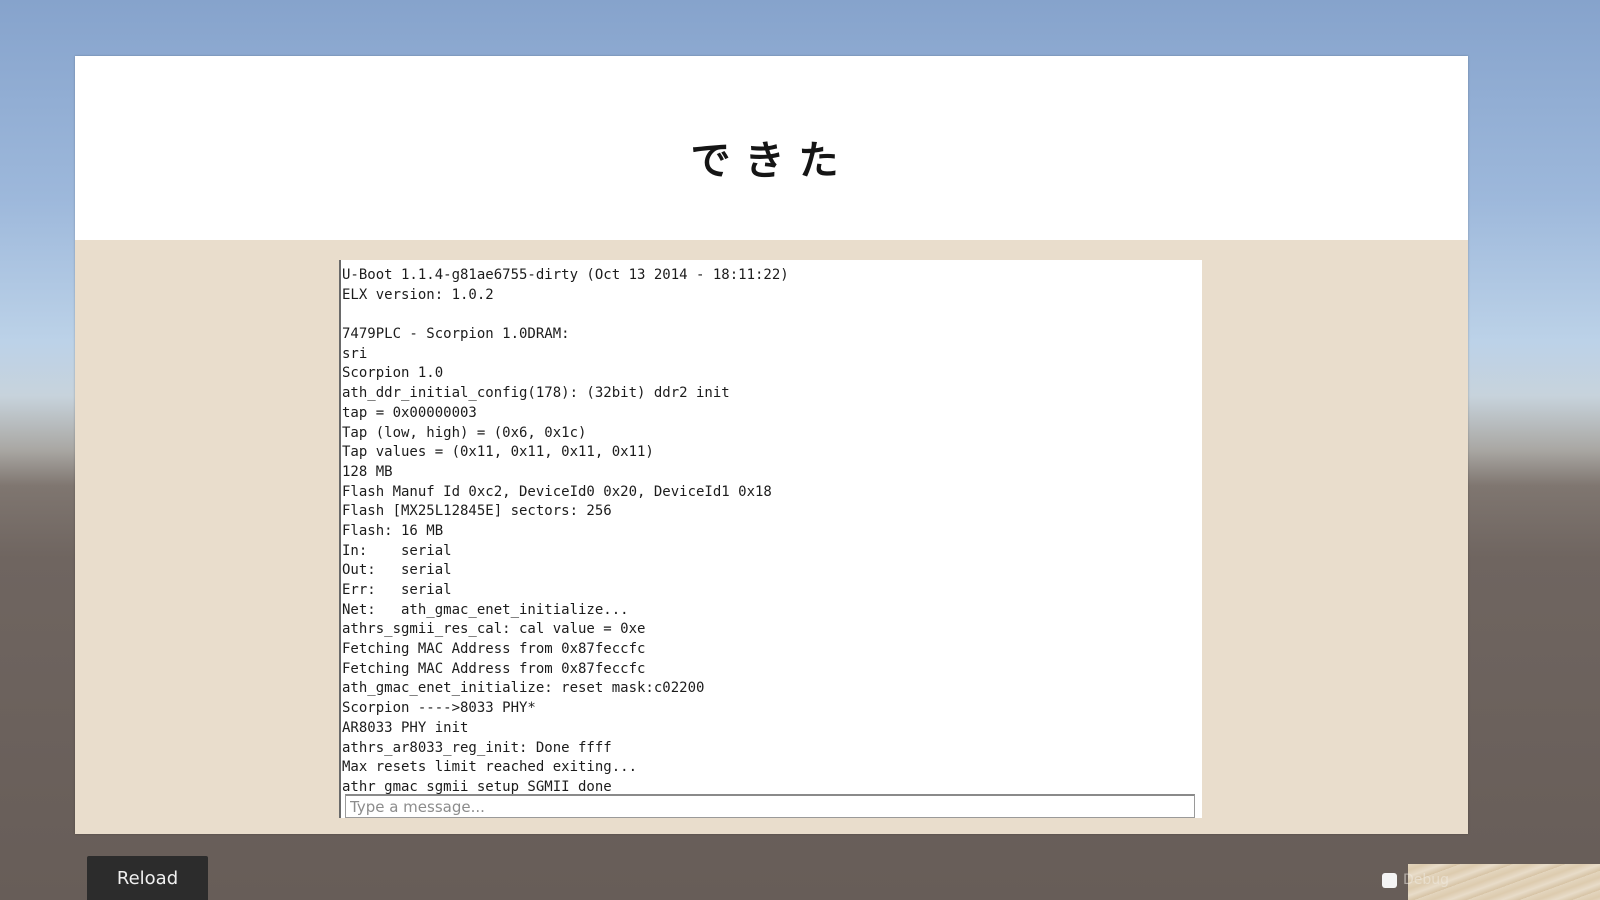 The width and height of the screenshot is (1600, 900). Describe the element at coordinates (456, 334) in the screenshot. I see `console-line: 7479PLC - Scorpion 1.0DRAM:` at that location.